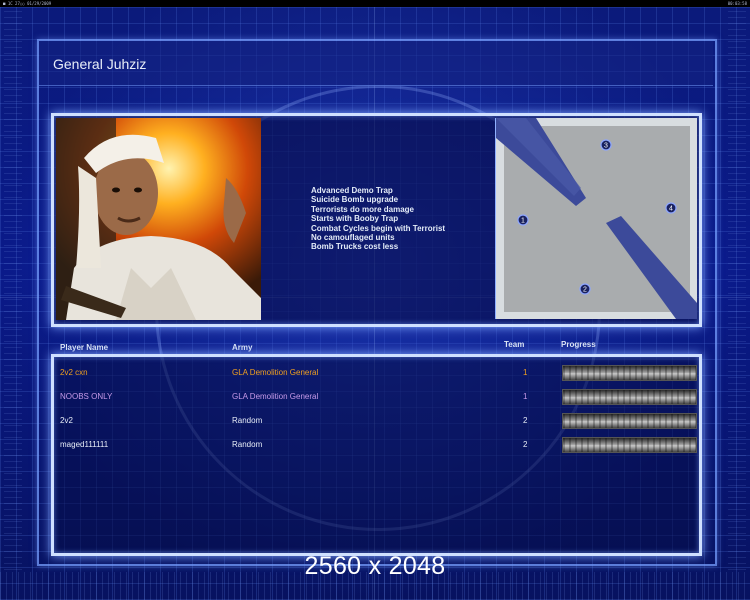  What do you see at coordinates (355, 247) in the screenshot?
I see `rule-item: Bomb Trucks cost less` at bounding box center [355, 247].